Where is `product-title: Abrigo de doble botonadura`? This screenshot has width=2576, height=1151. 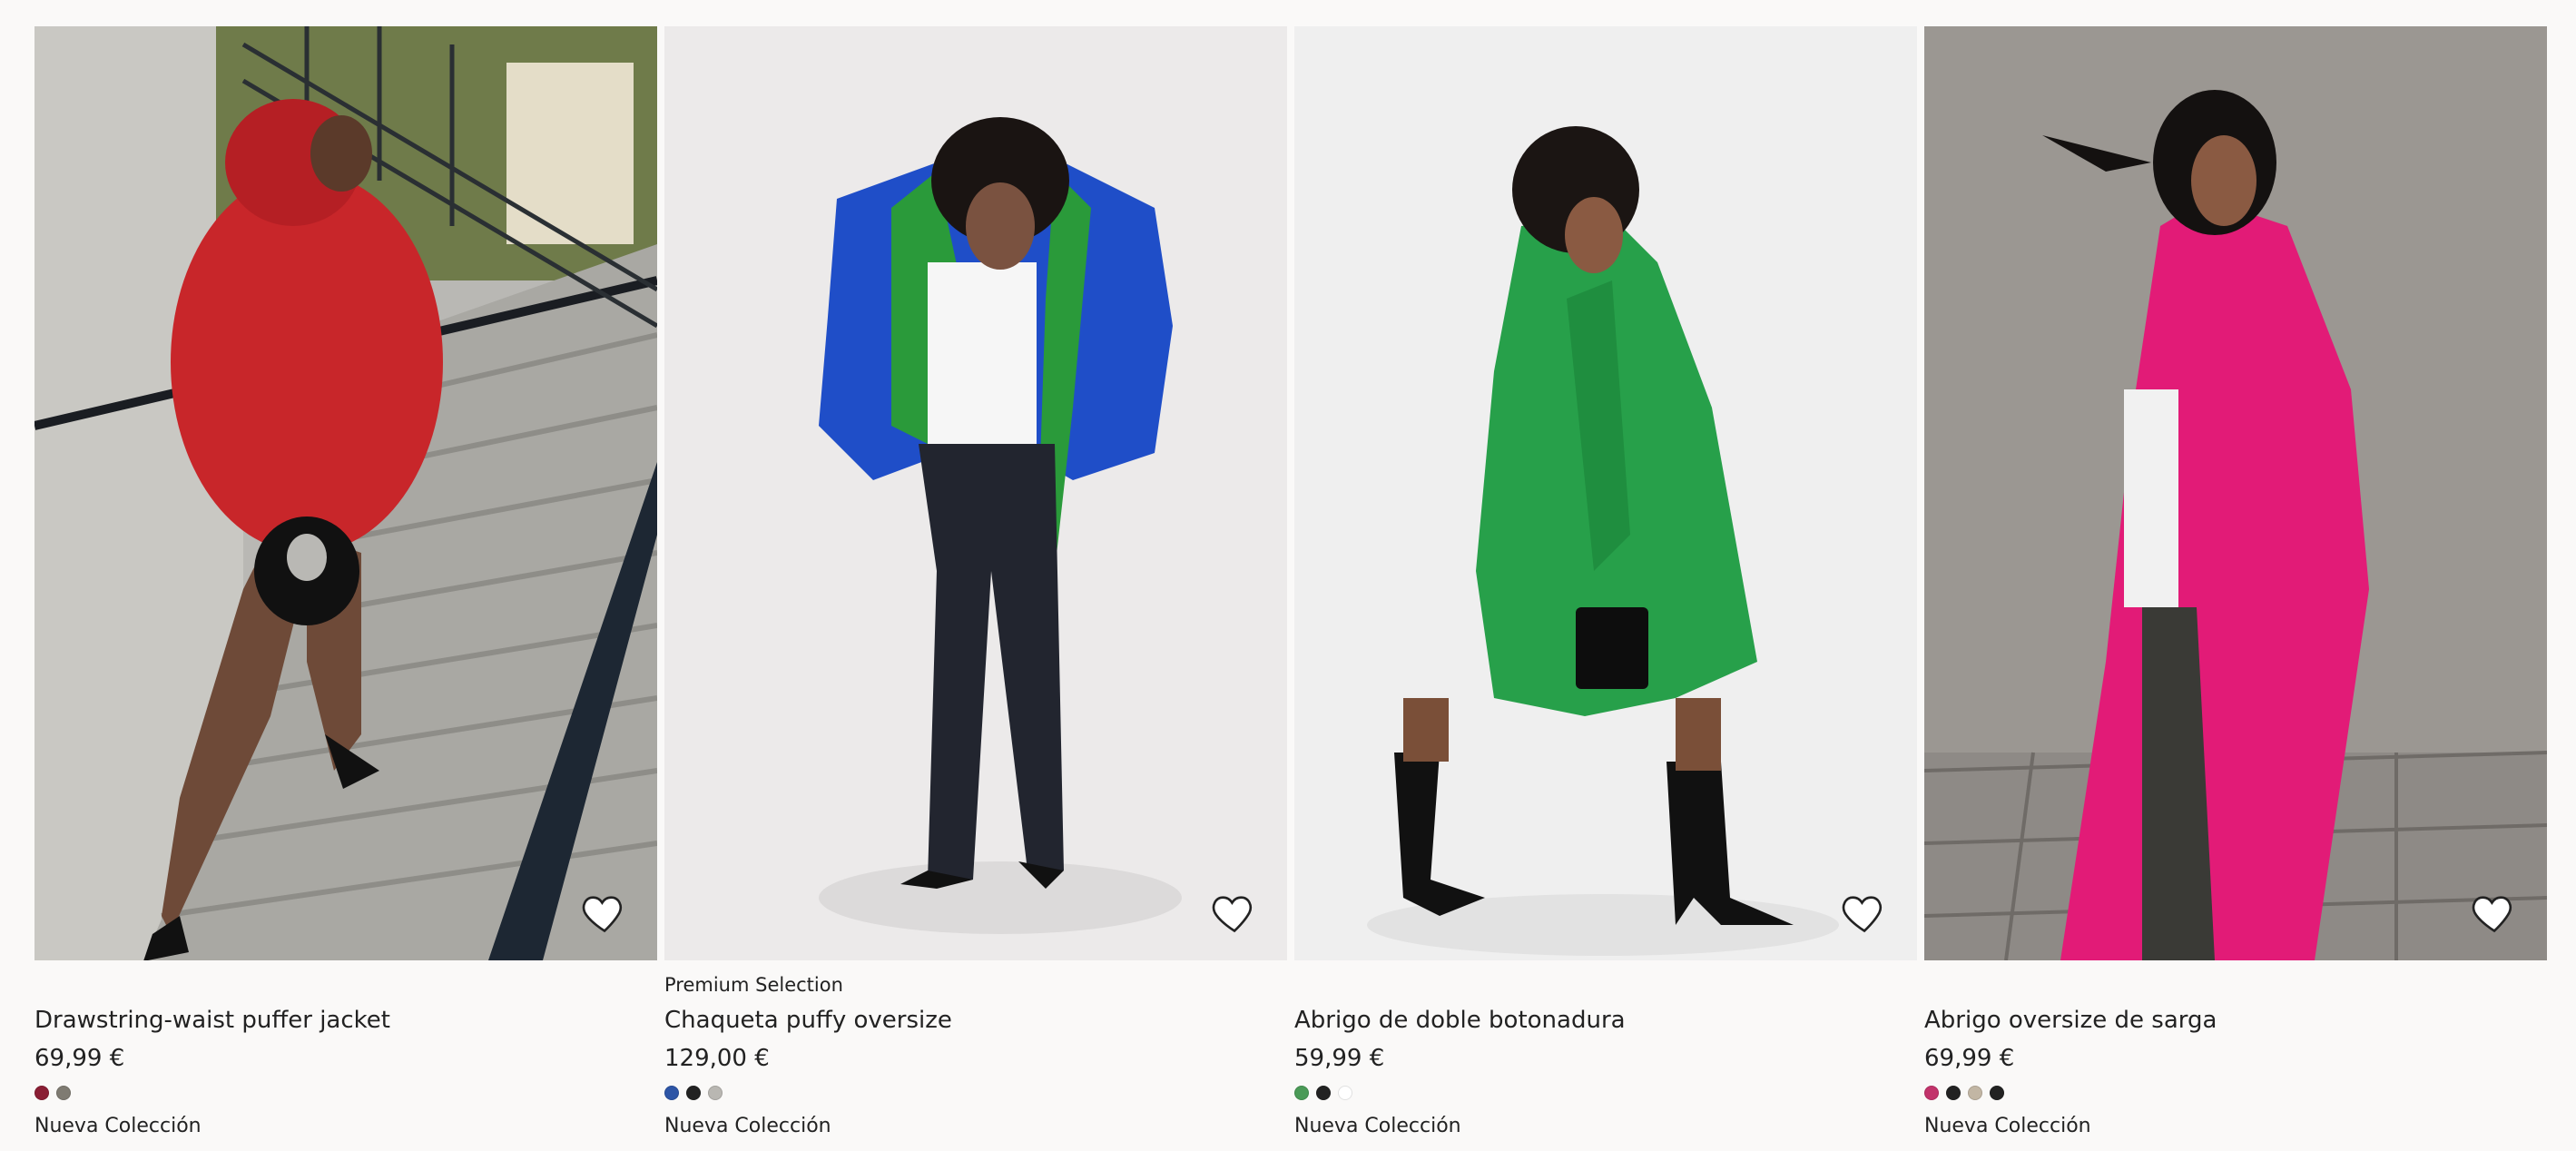 product-title: Abrigo de doble botonadura is located at coordinates (1605, 1020).